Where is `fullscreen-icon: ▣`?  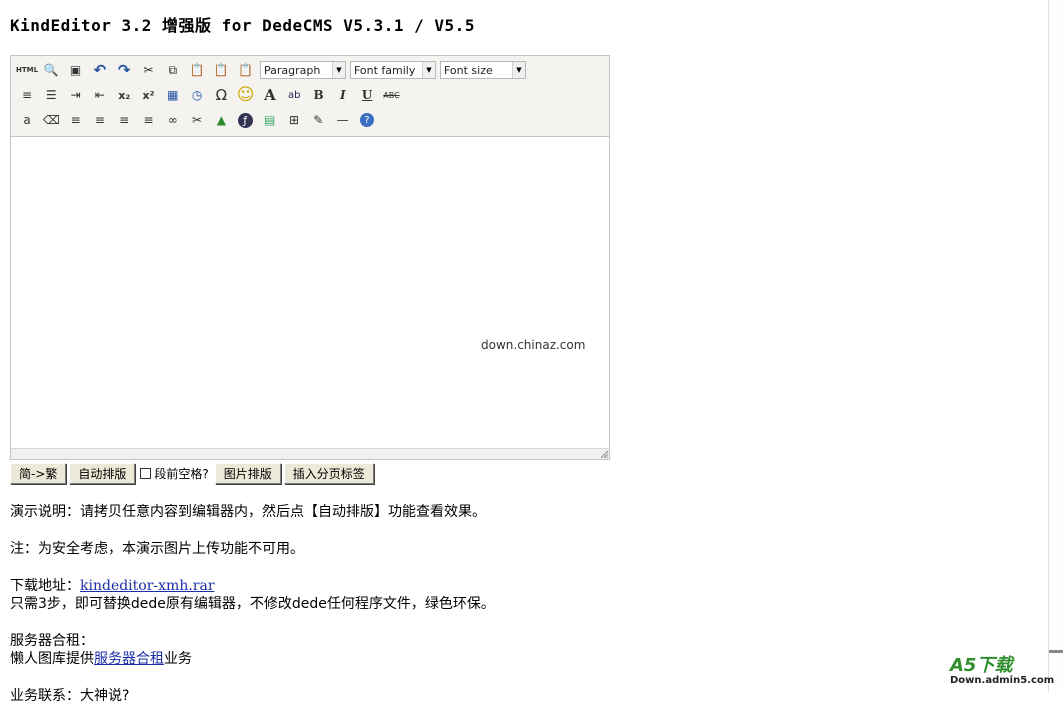 fullscreen-icon: ▣ is located at coordinates (76, 70).